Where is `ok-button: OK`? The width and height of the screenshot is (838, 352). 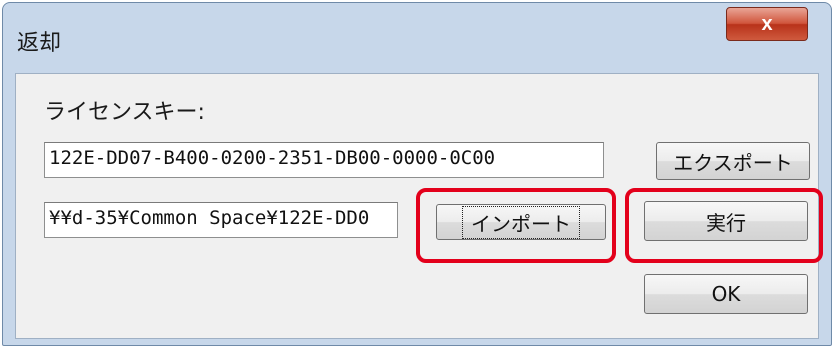 ok-button: OK is located at coordinates (726, 294).